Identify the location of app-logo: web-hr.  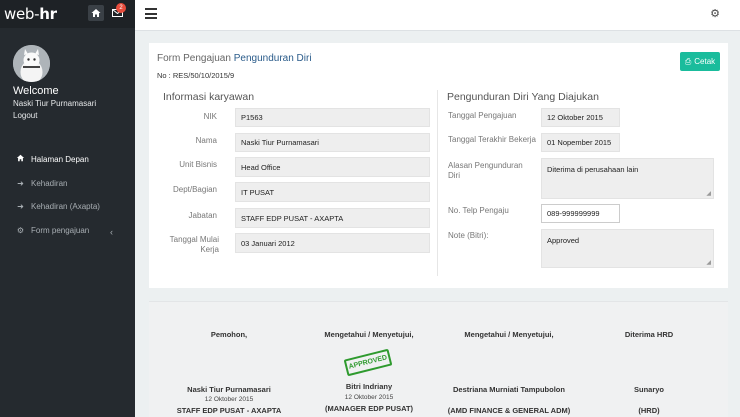
(30, 14).